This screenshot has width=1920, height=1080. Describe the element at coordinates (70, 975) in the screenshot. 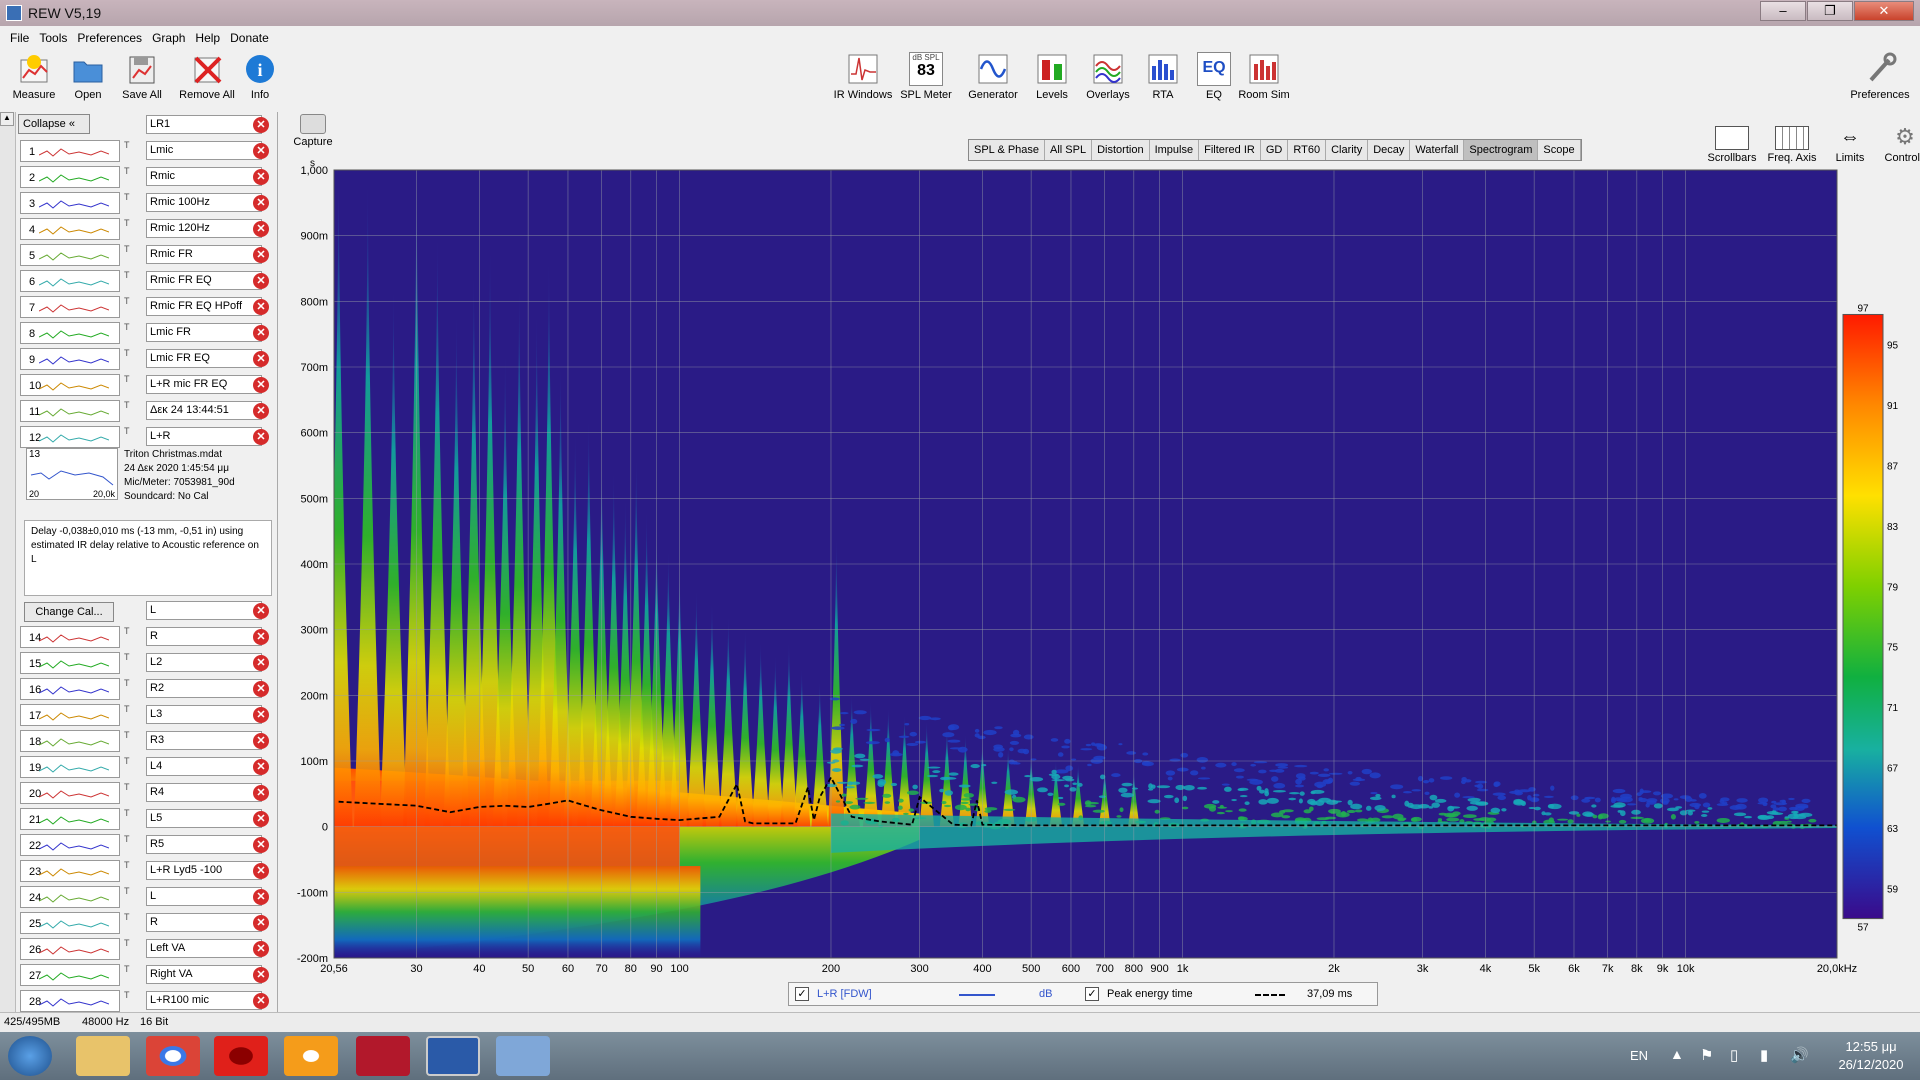

I see `measurement-thumbnail: 27` at that location.